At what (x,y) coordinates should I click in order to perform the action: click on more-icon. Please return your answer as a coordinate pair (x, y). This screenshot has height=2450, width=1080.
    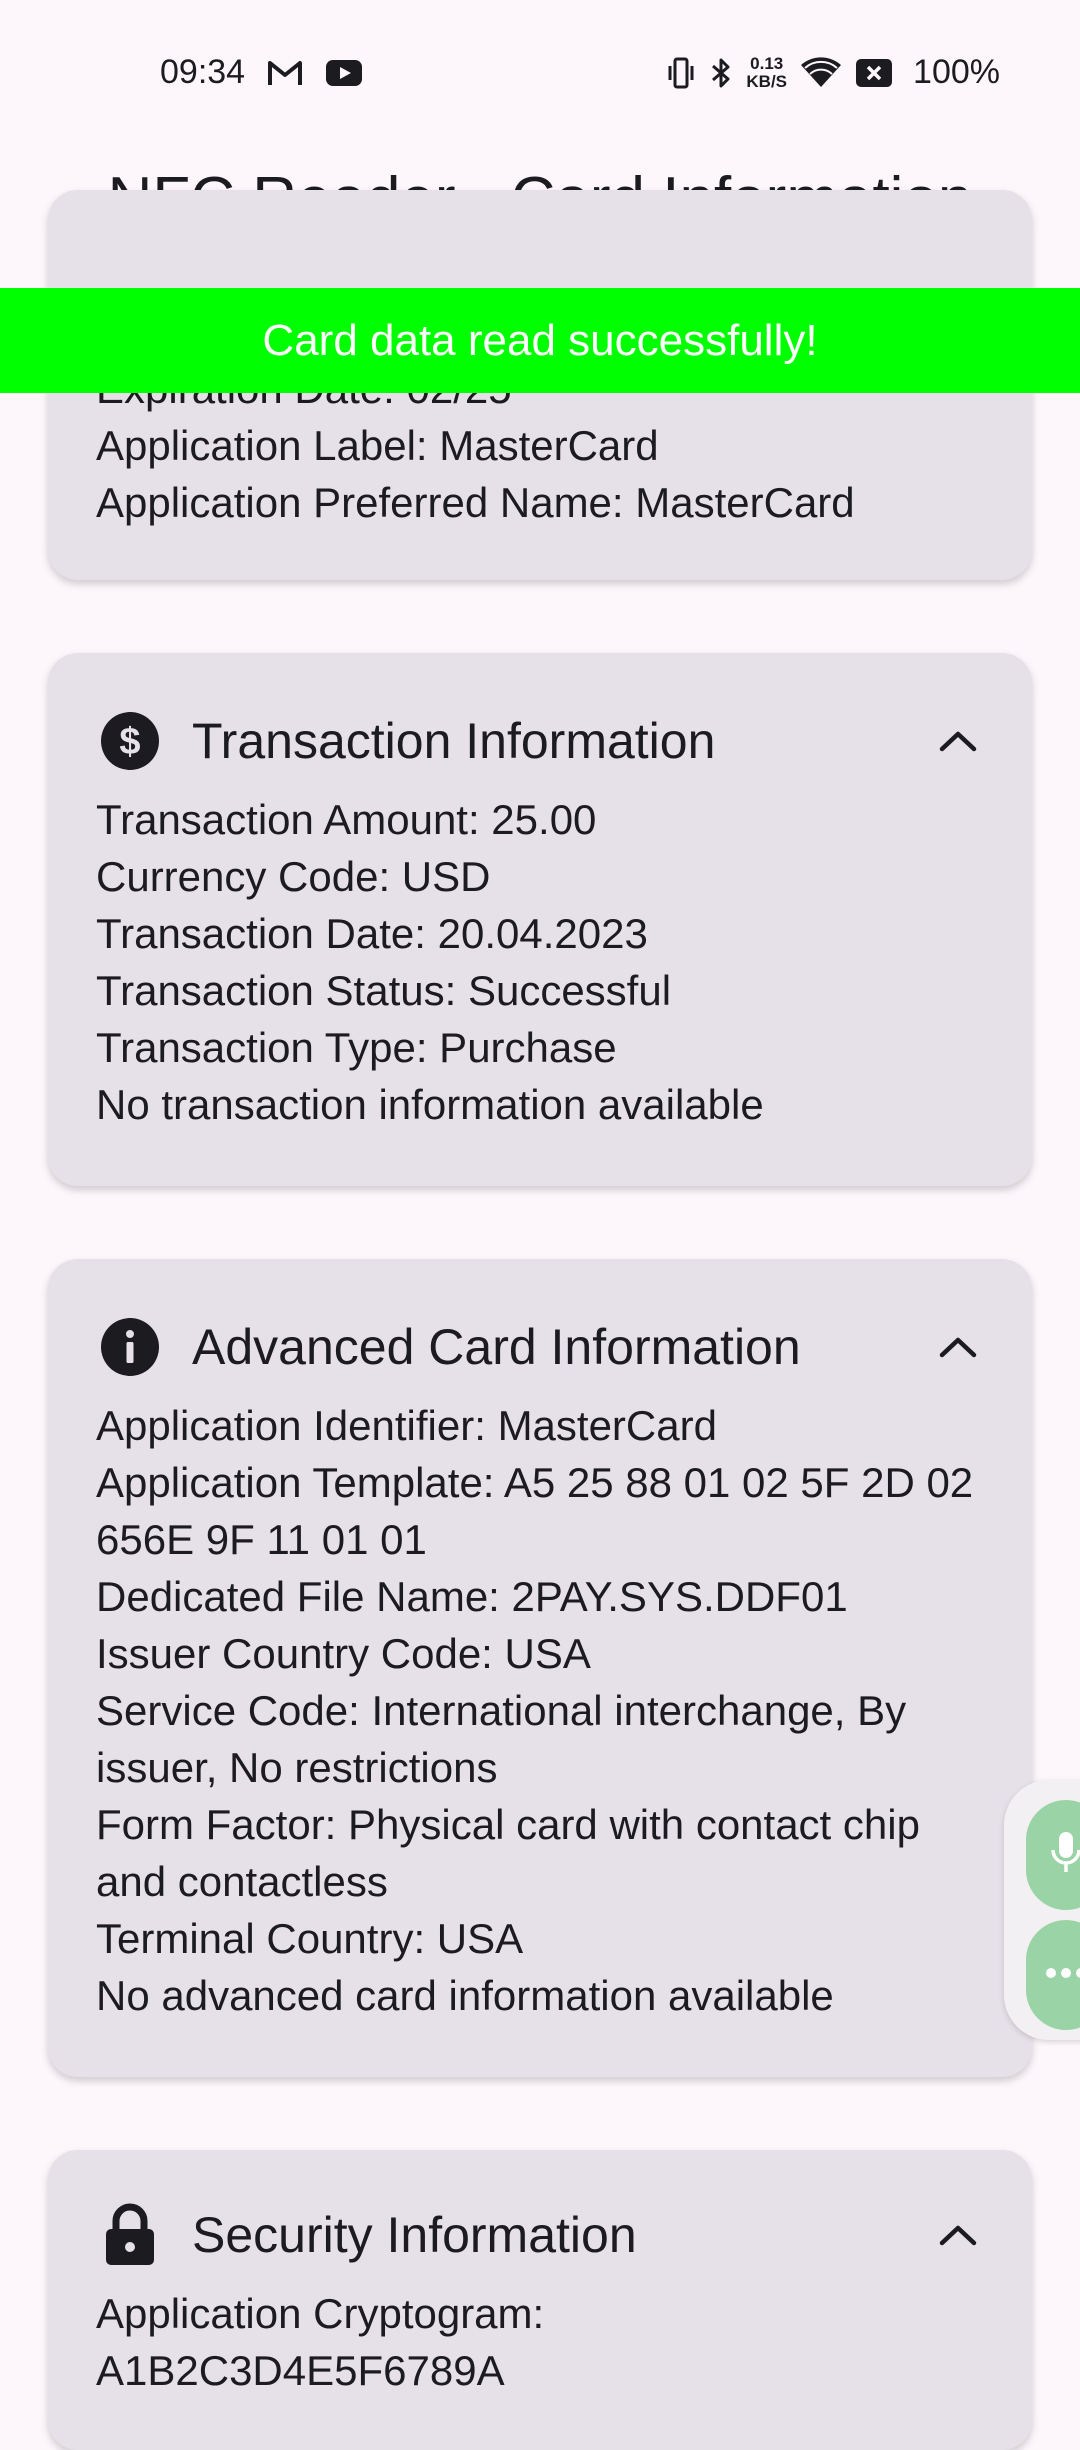
    Looking at the image, I should click on (1062, 1975).